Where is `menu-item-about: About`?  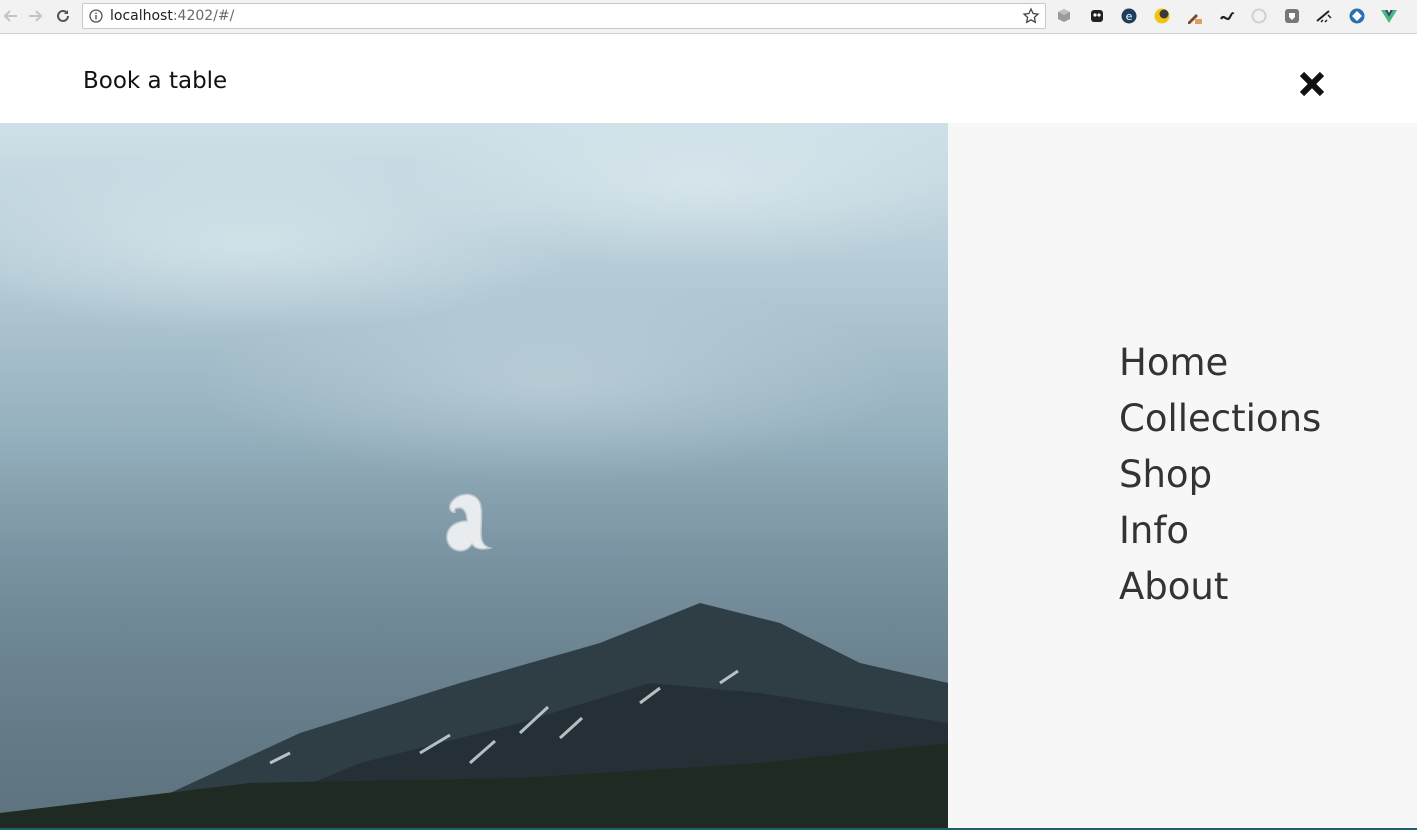
menu-item-about: About is located at coordinates (1220, 592).